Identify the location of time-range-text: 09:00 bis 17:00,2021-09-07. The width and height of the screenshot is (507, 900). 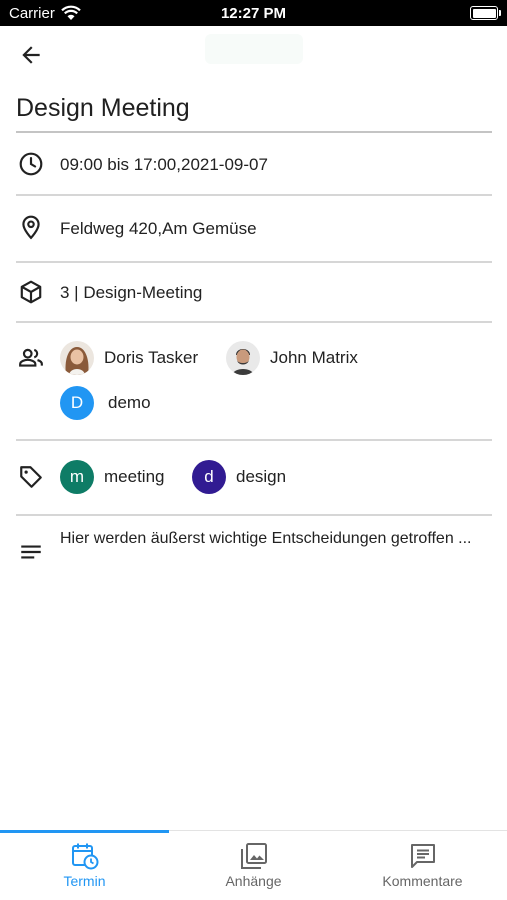
(164, 164).